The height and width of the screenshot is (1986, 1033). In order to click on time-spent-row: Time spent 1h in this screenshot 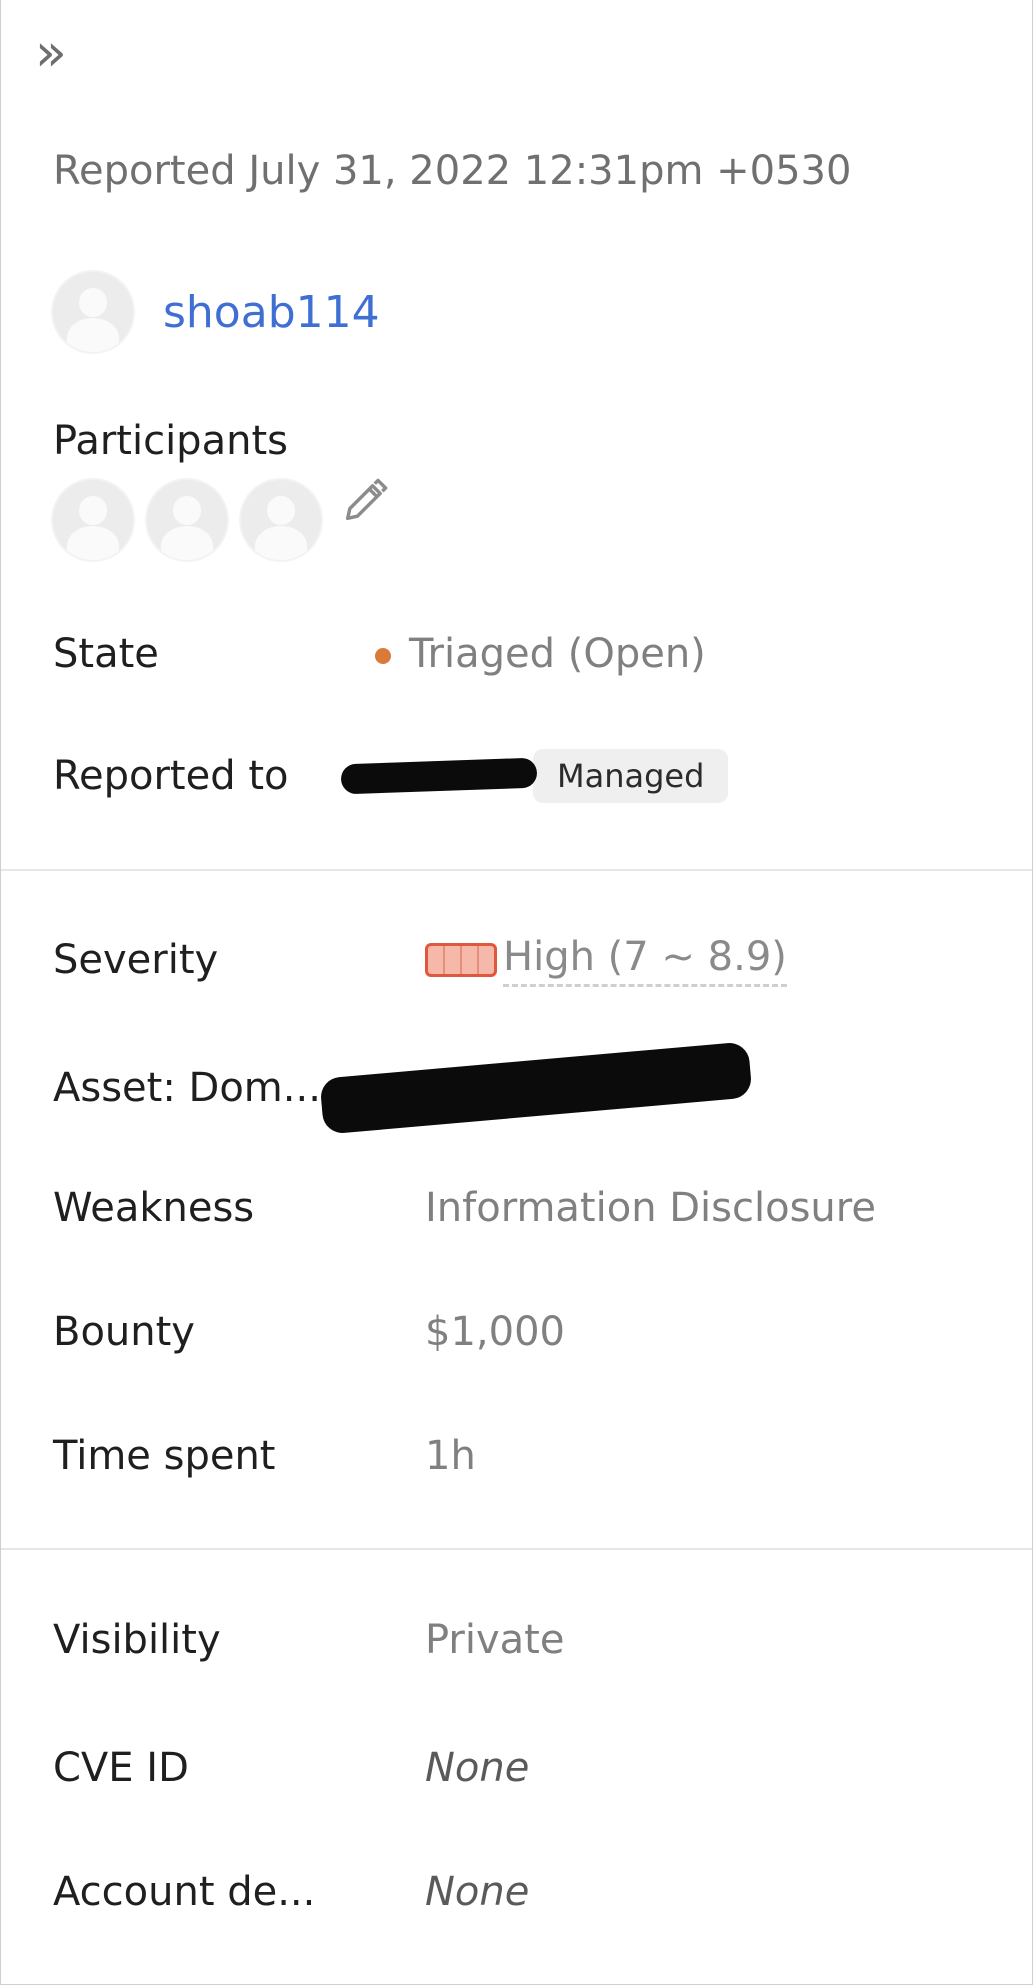, I will do `click(264, 1456)`.